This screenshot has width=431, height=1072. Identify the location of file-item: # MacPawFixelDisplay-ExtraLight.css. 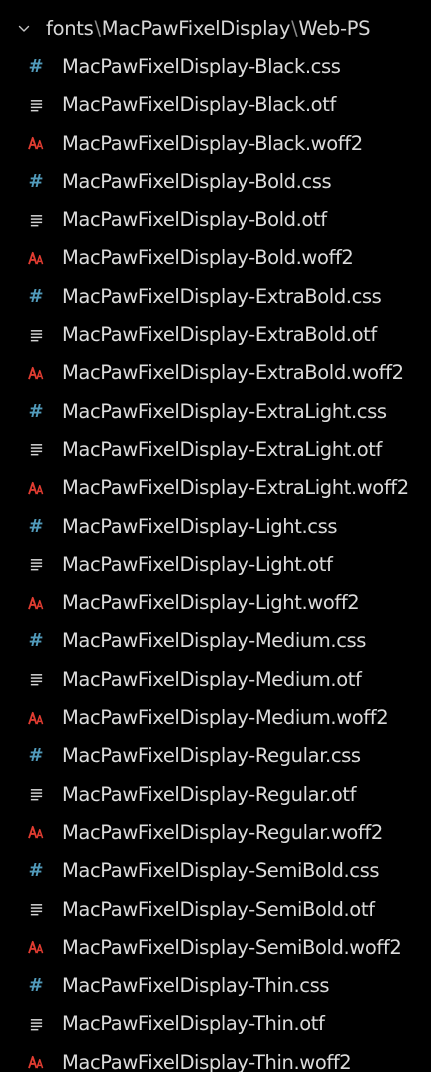
(215, 412).